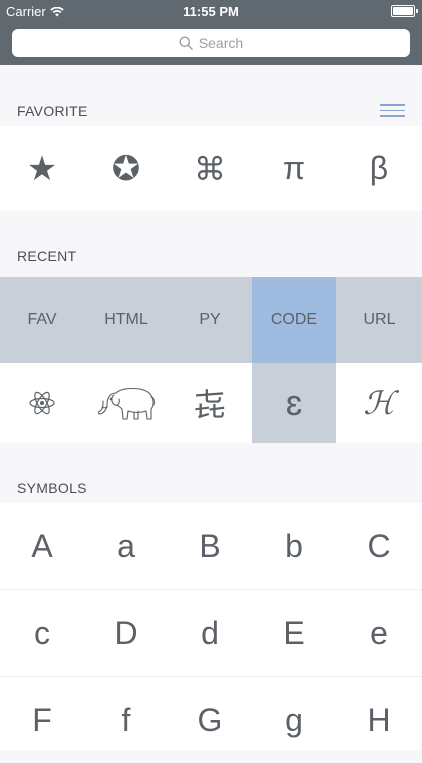  Describe the element at coordinates (210, 720) in the screenshot. I see `symbol-G: G` at that location.